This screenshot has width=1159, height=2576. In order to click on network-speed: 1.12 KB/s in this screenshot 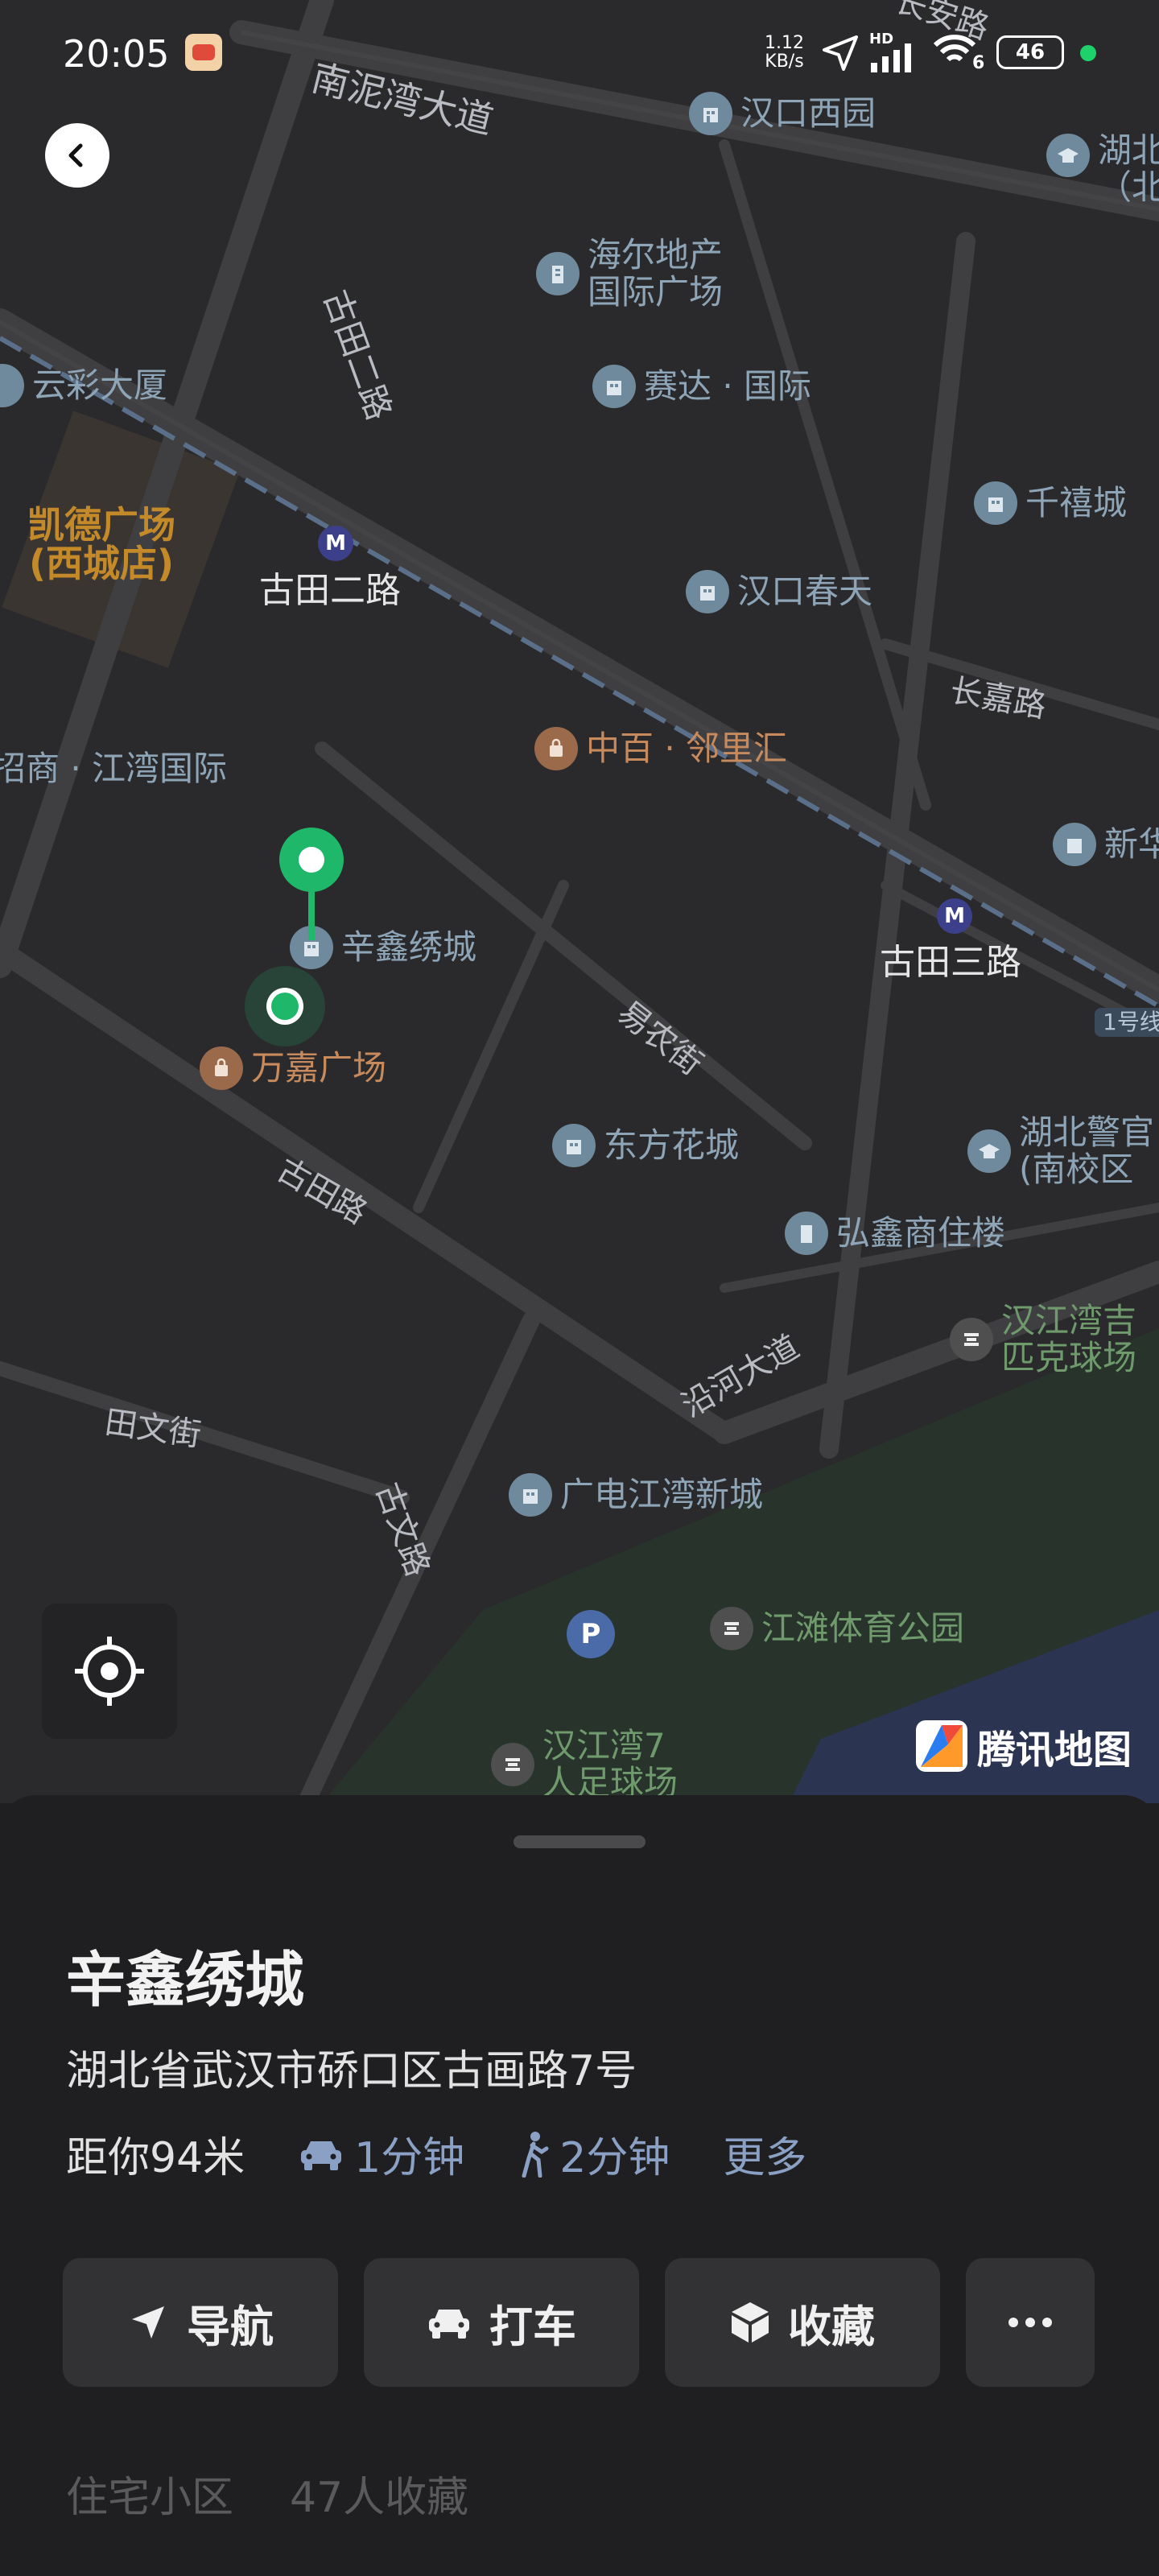, I will do `click(784, 53)`.